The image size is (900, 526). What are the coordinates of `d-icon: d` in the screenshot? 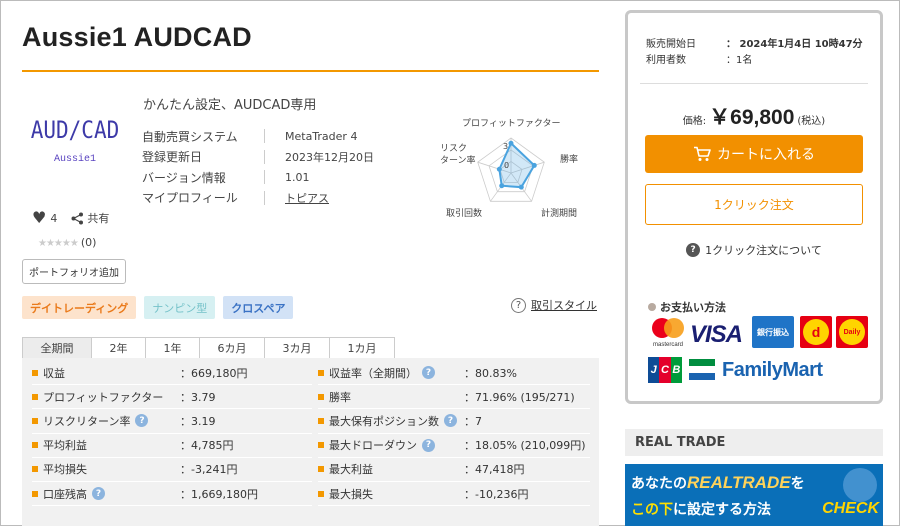 It's located at (816, 332).